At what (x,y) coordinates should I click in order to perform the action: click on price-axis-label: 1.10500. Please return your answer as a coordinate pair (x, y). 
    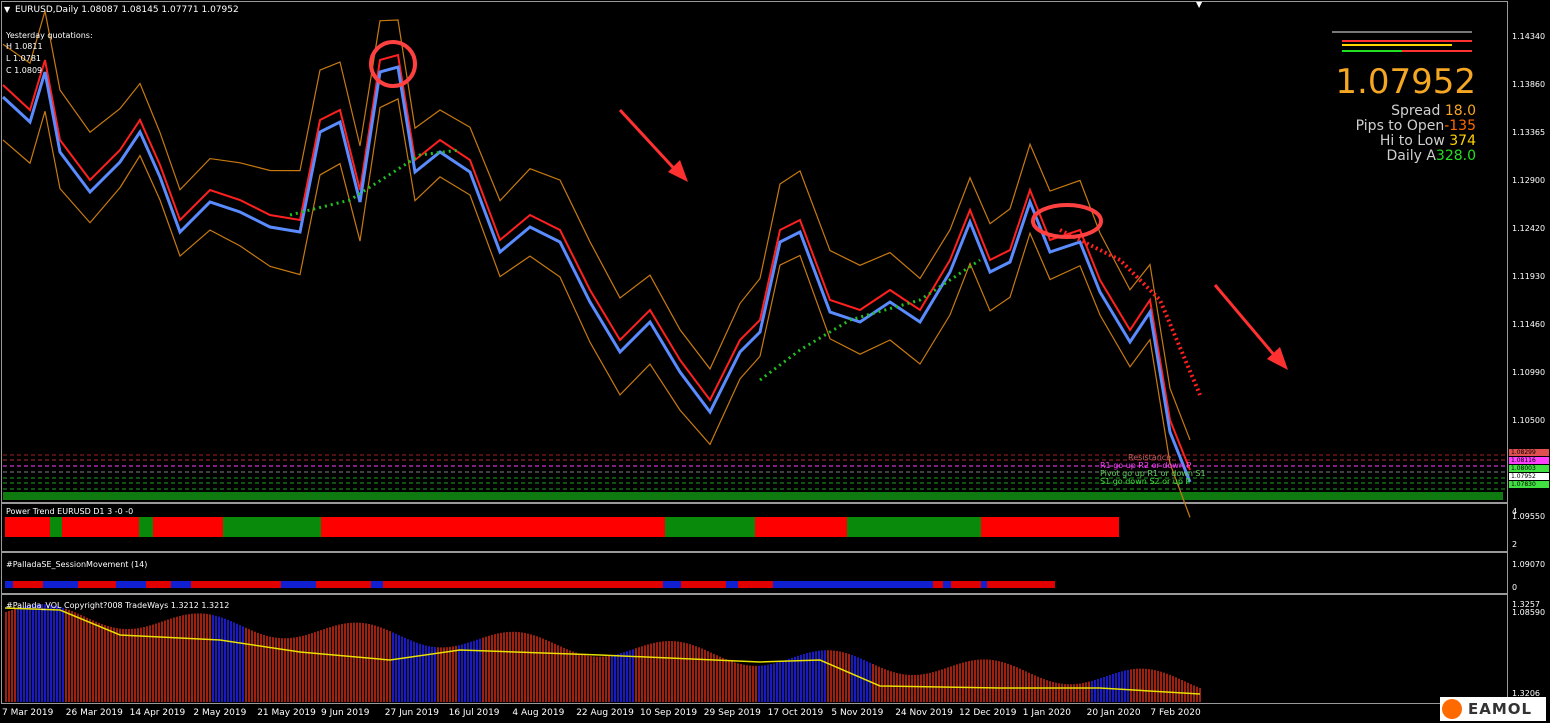
    Looking at the image, I should click on (1529, 420).